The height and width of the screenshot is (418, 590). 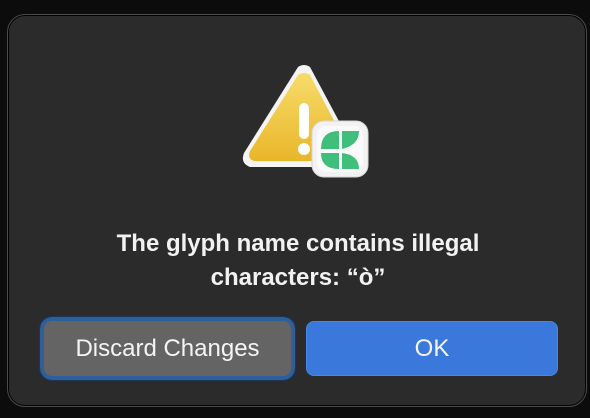 I want to click on ok-button: OK, so click(x=432, y=348).